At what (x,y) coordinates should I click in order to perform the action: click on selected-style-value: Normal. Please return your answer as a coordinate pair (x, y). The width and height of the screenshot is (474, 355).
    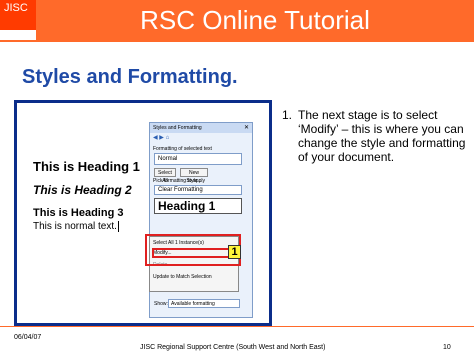
    Looking at the image, I should click on (168, 159).